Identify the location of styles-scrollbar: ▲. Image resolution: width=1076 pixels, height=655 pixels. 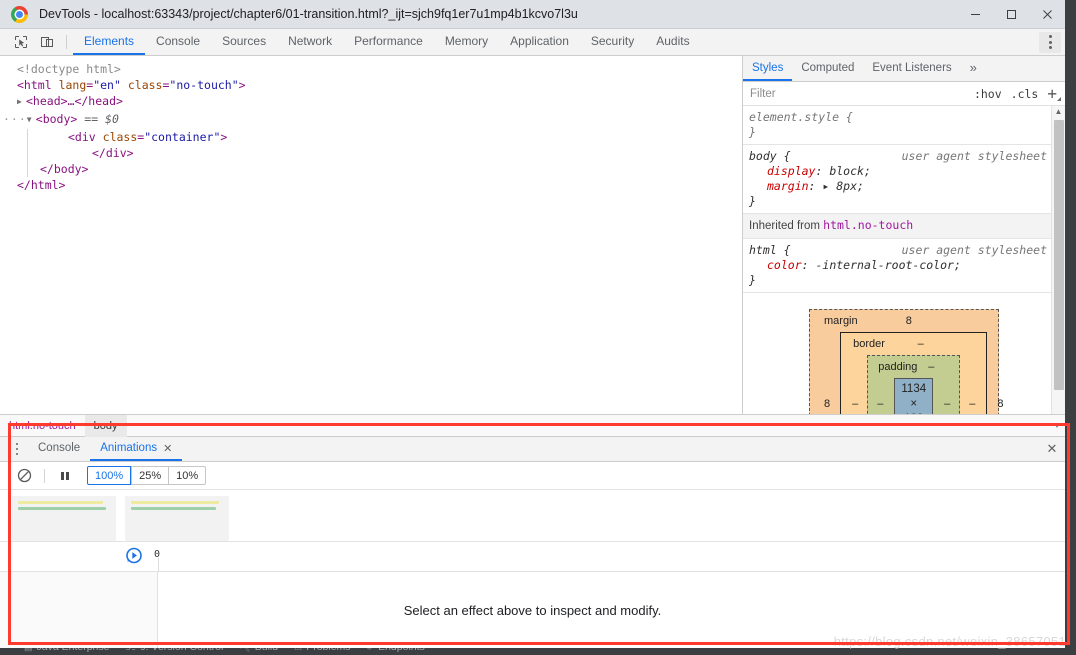
(1058, 260).